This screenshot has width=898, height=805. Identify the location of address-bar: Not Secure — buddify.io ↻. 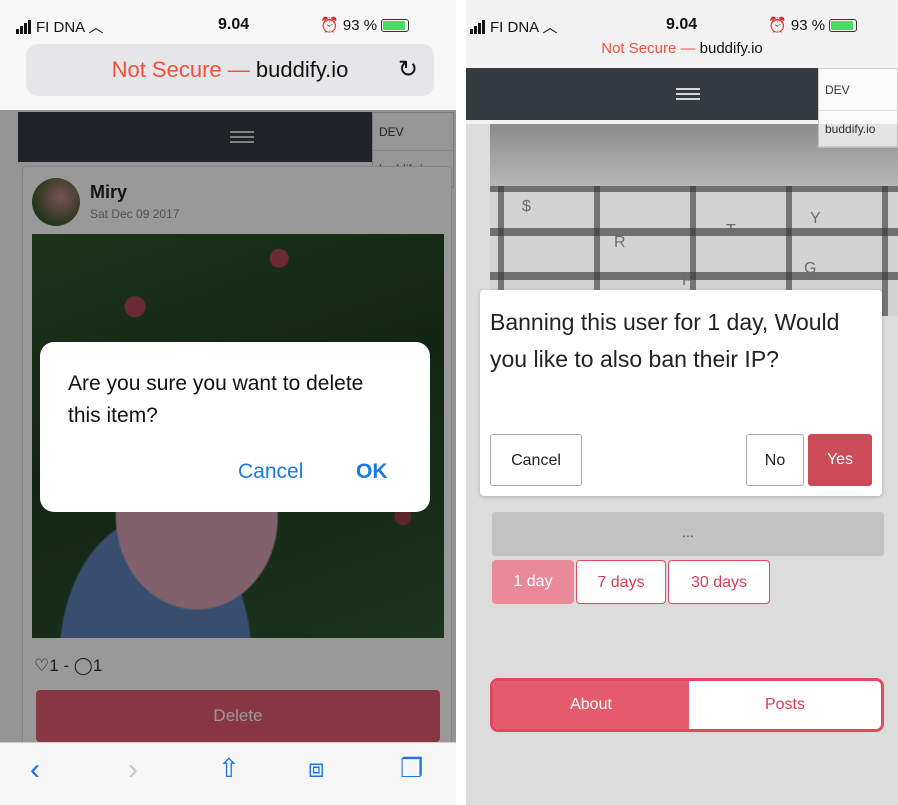
(230, 70).